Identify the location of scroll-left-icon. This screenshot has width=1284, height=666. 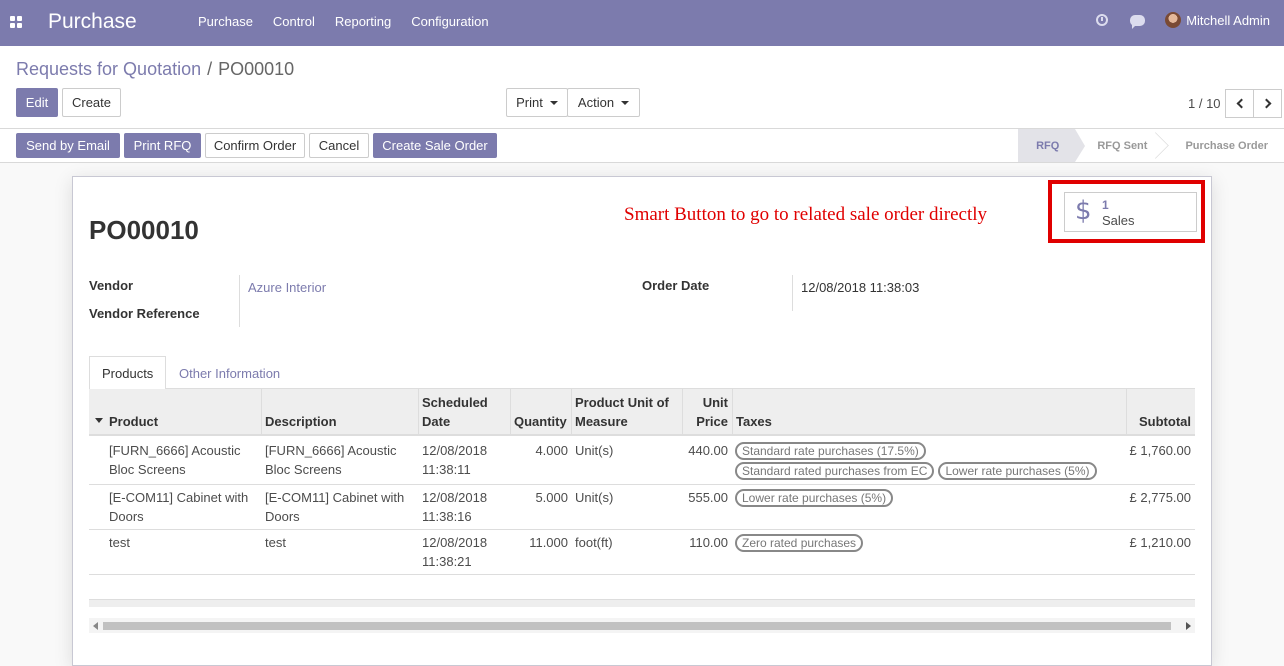
(95, 626).